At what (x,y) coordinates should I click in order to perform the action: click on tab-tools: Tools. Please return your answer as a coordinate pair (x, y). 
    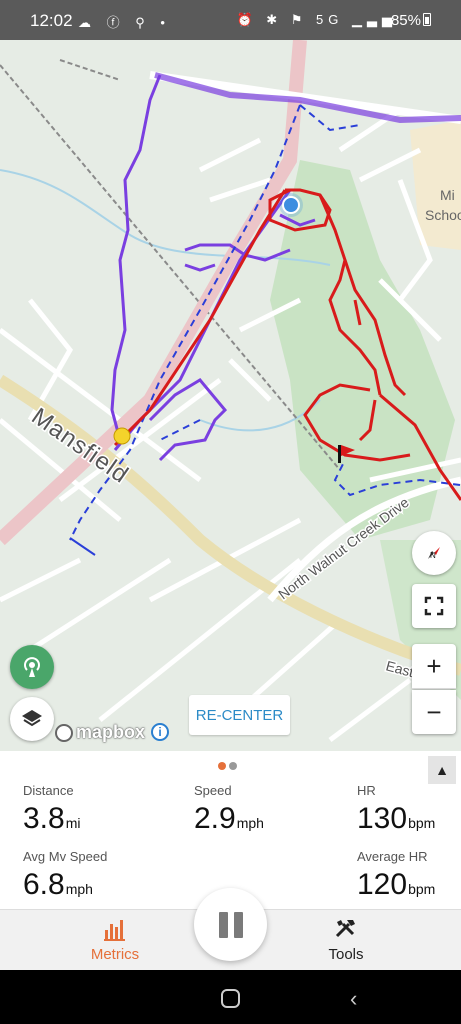
    Looking at the image, I should click on (346, 939).